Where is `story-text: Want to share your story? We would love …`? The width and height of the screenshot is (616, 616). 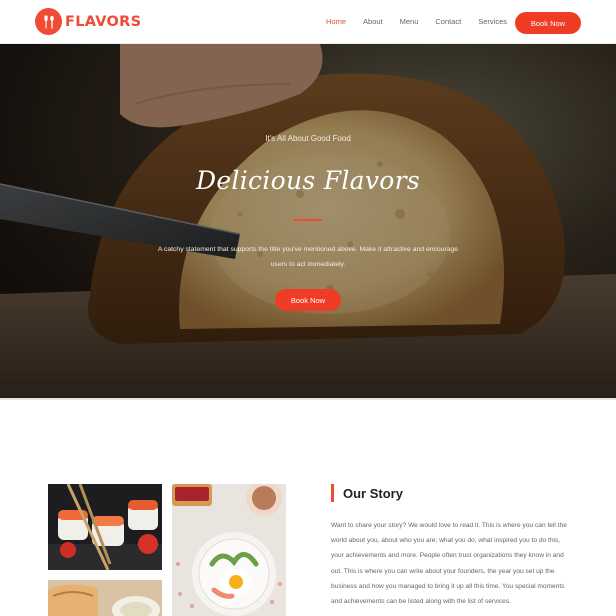
story-text: Want to share your story? We would love … is located at coordinates (449, 564).